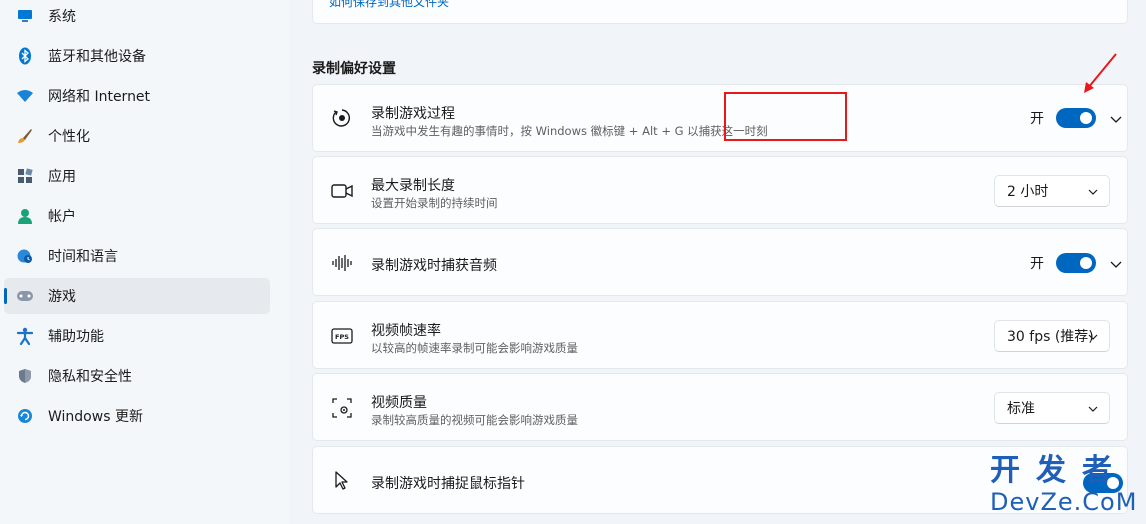 The height and width of the screenshot is (524, 1146). What do you see at coordinates (76, 337) in the screenshot?
I see `sidebar-item-label: 辅助功能` at bounding box center [76, 337].